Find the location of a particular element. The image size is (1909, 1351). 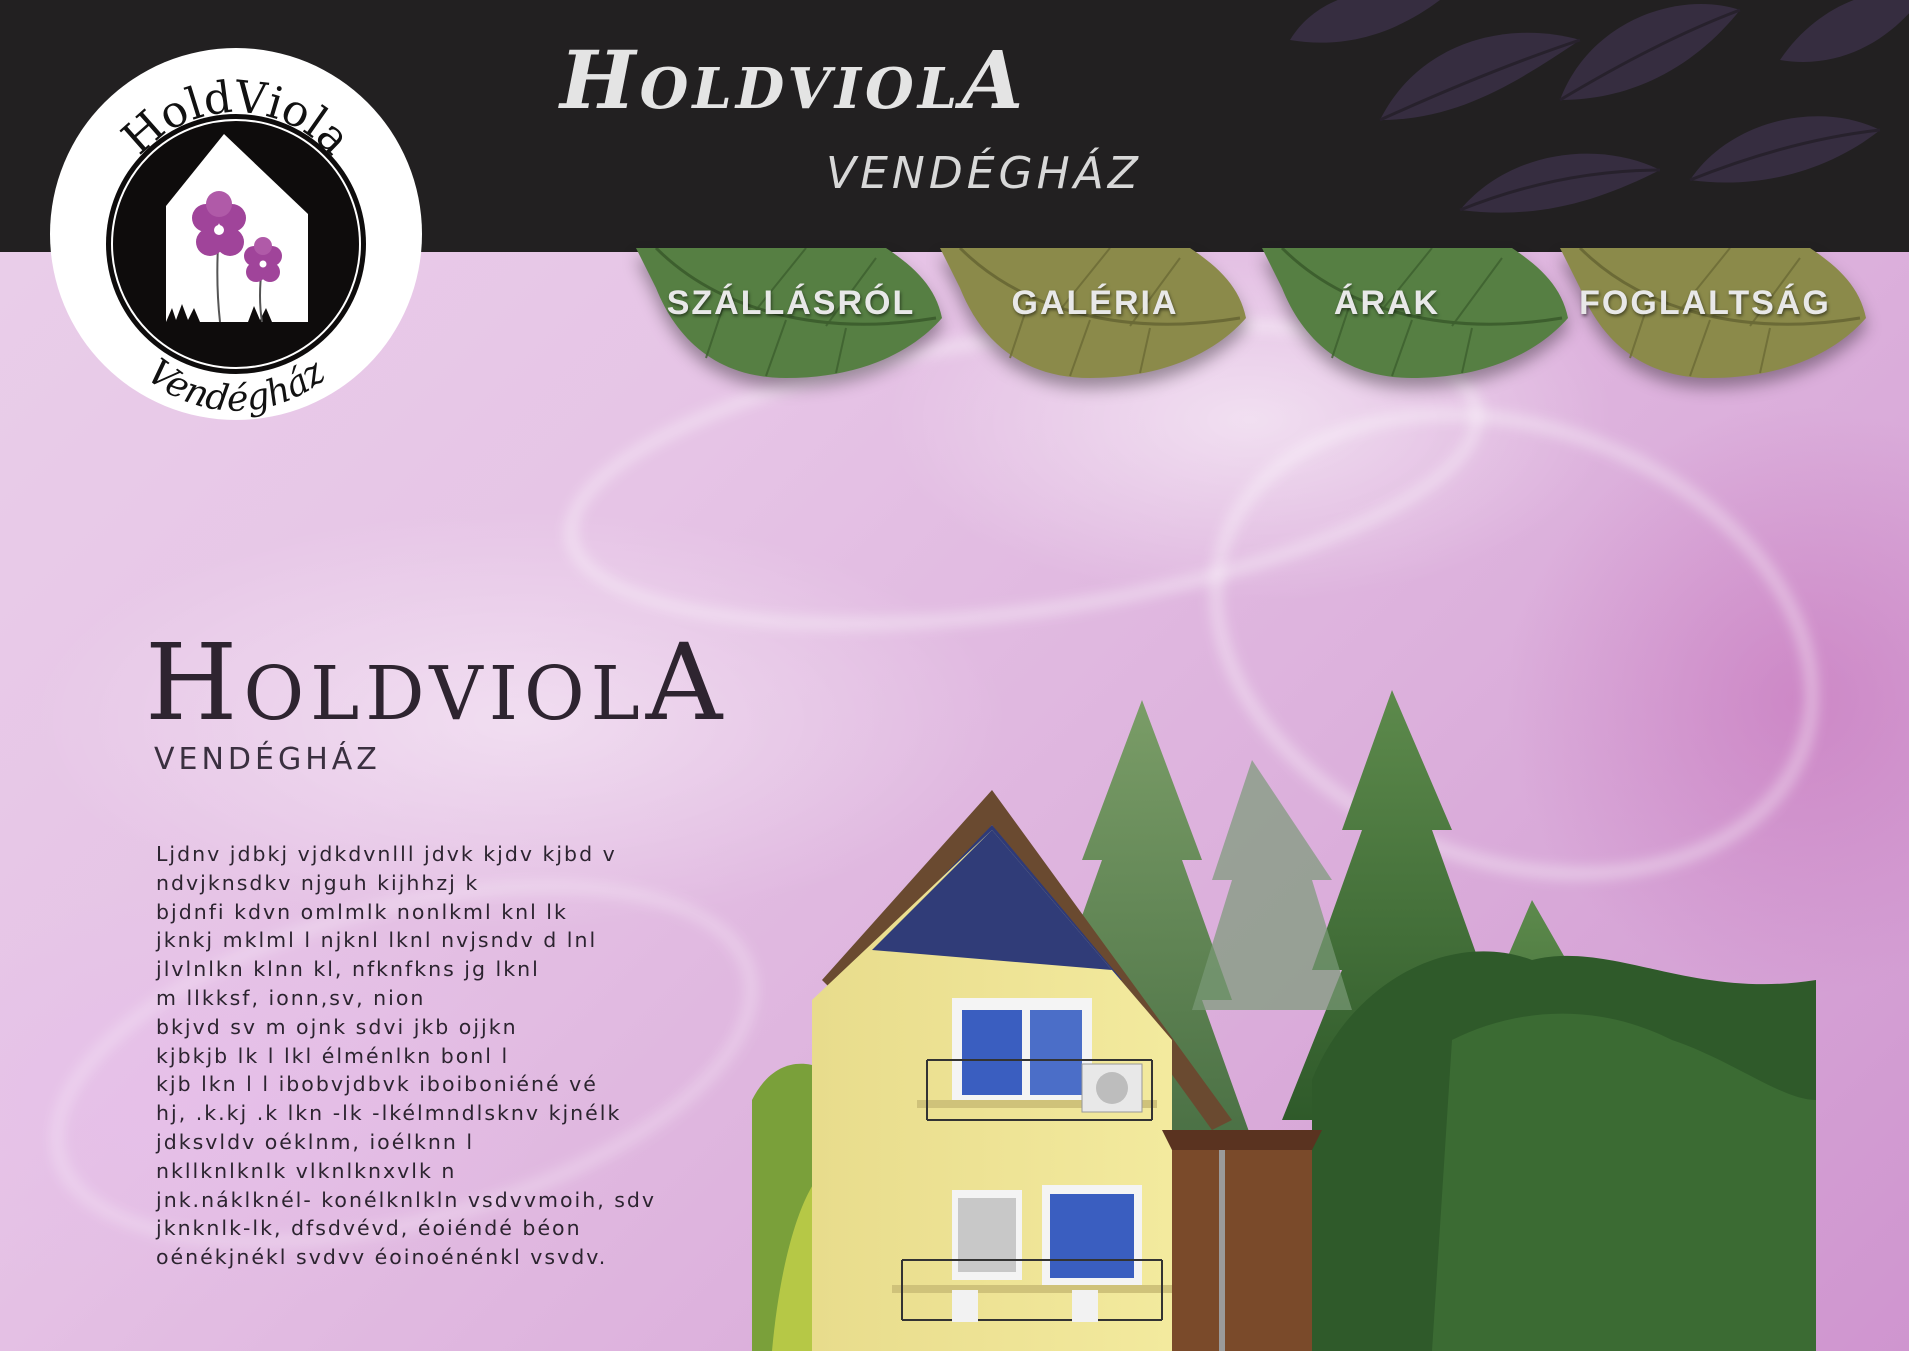

header-title: HoldviolA is located at coordinates (794, 80).